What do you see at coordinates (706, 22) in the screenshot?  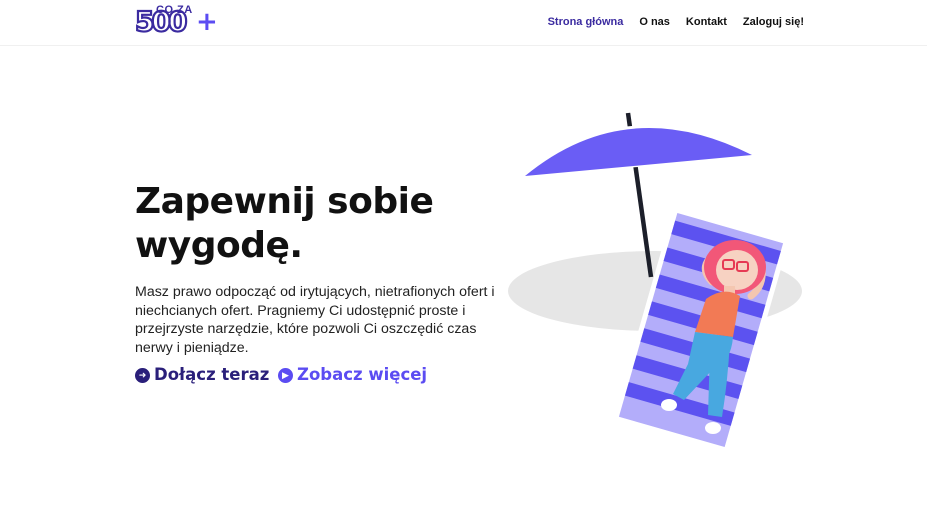 I see `nav-item-contact: Kontakt` at bounding box center [706, 22].